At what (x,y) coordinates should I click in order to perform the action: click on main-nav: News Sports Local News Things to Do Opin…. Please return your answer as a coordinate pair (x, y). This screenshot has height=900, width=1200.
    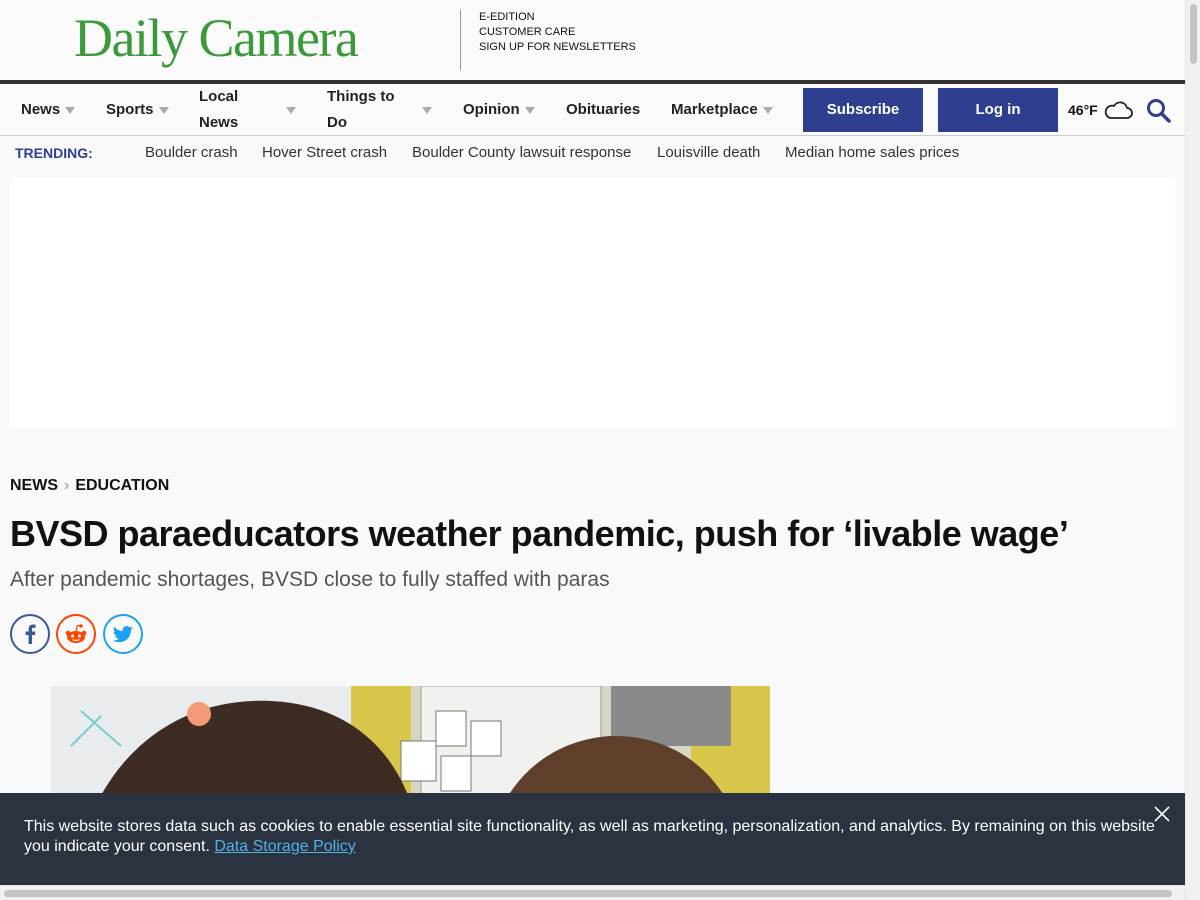
    Looking at the image, I should click on (592, 110).